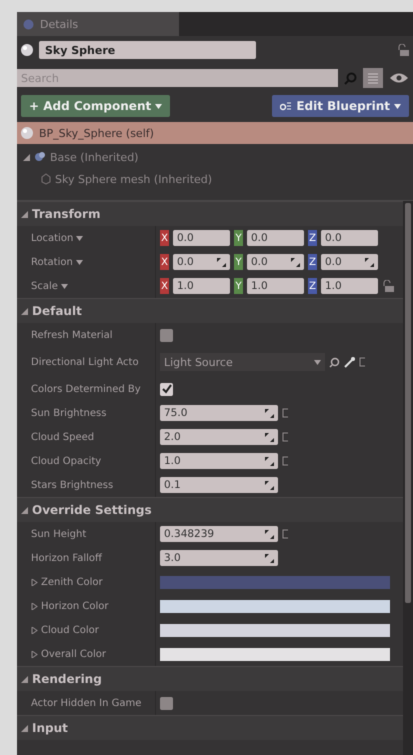 This screenshot has width=413, height=755. Describe the element at coordinates (334, 362) in the screenshot. I see `search-icon` at that location.